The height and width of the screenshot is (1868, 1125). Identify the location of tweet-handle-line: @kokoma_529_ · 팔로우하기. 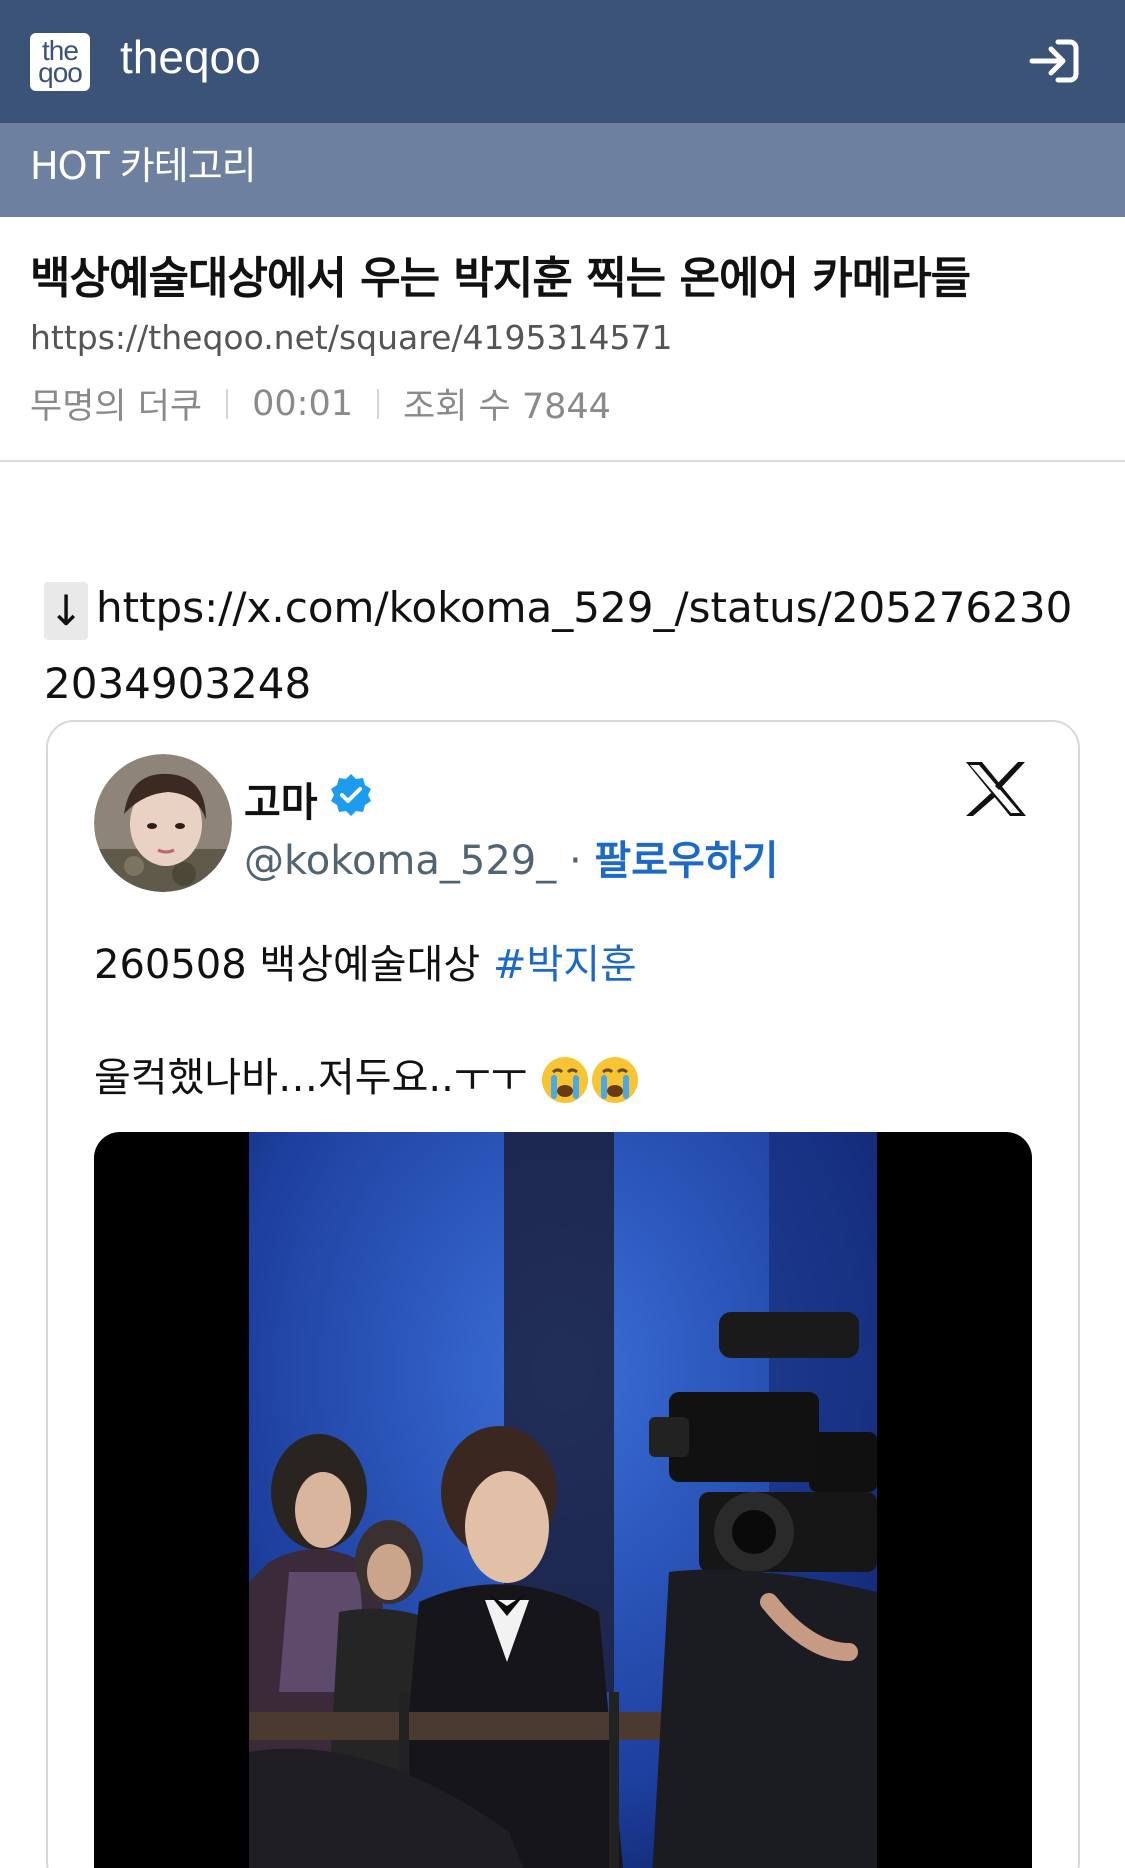
(511, 857).